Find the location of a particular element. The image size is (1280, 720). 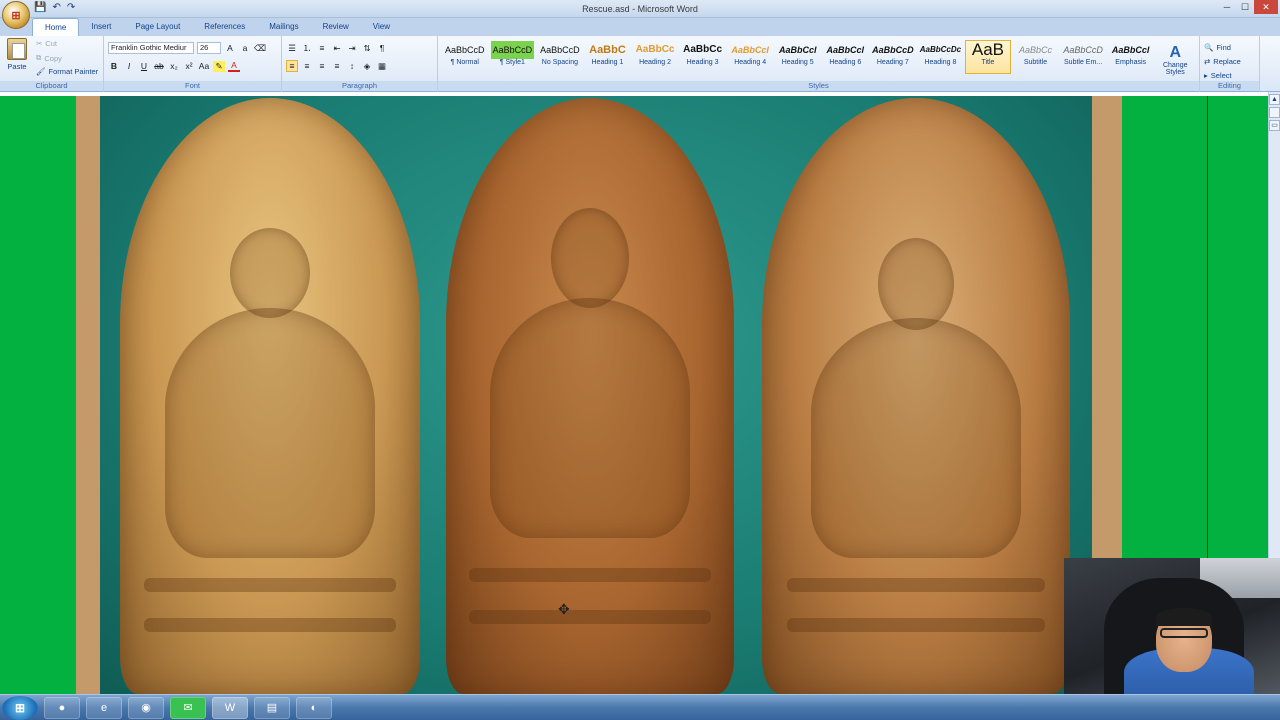

justify-icon: ≡ is located at coordinates (337, 66).